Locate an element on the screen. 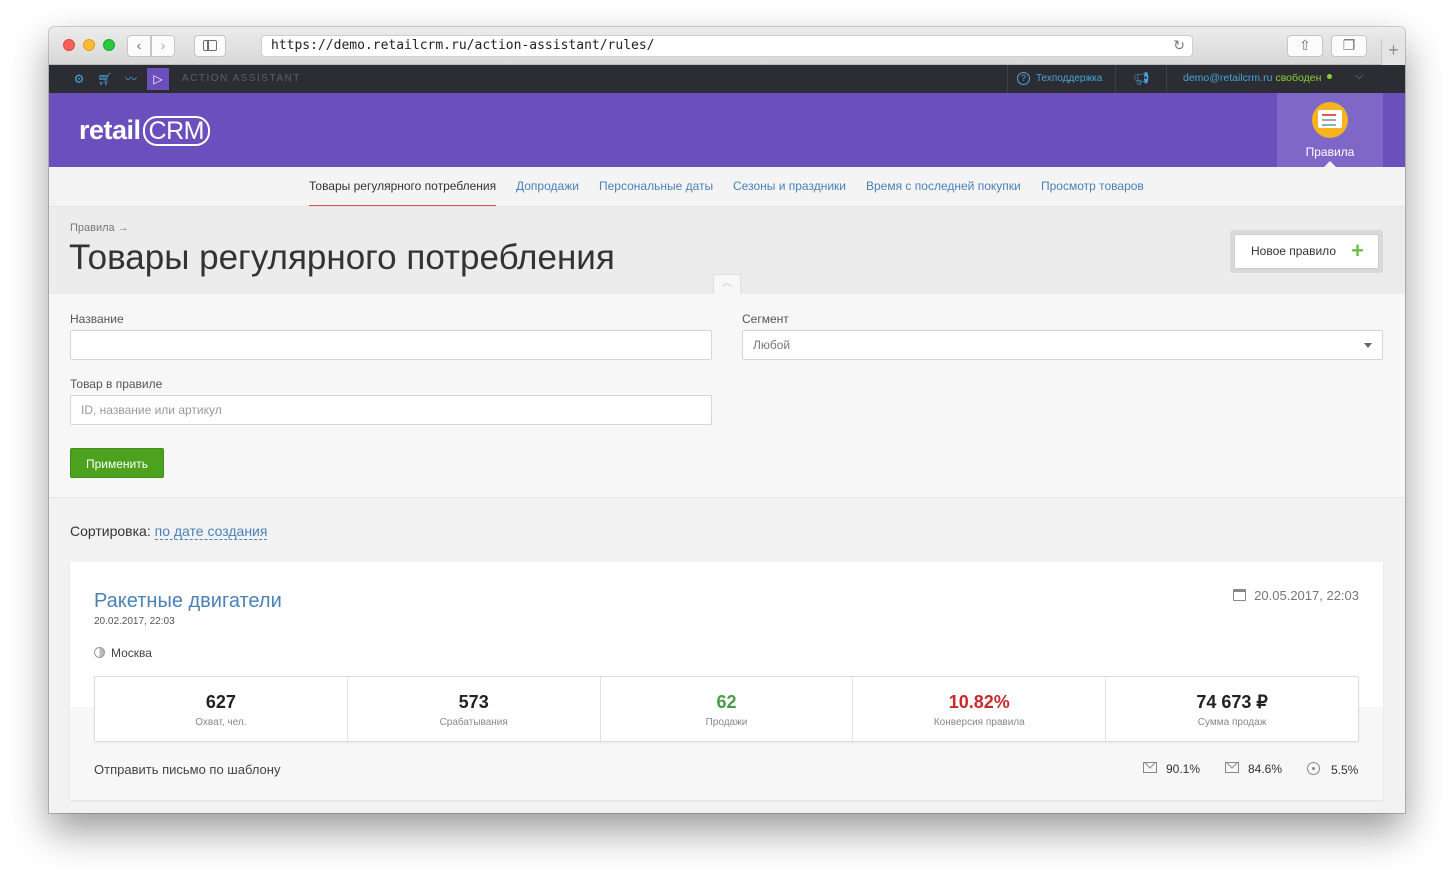 The width and height of the screenshot is (1454, 884). apply-button: Применить is located at coordinates (117, 463).